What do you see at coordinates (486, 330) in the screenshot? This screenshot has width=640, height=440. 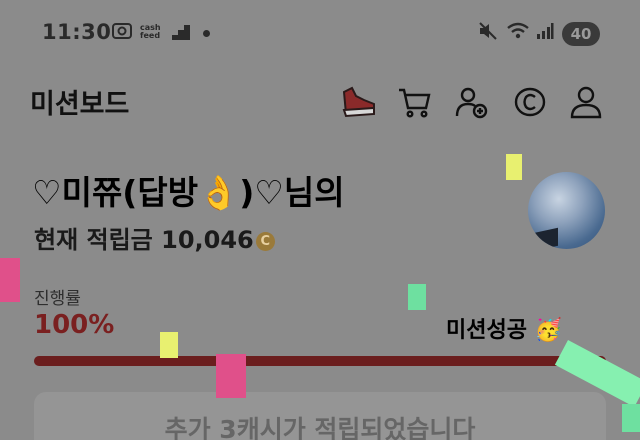 I see `mission-status-text: 미션성공` at bounding box center [486, 330].